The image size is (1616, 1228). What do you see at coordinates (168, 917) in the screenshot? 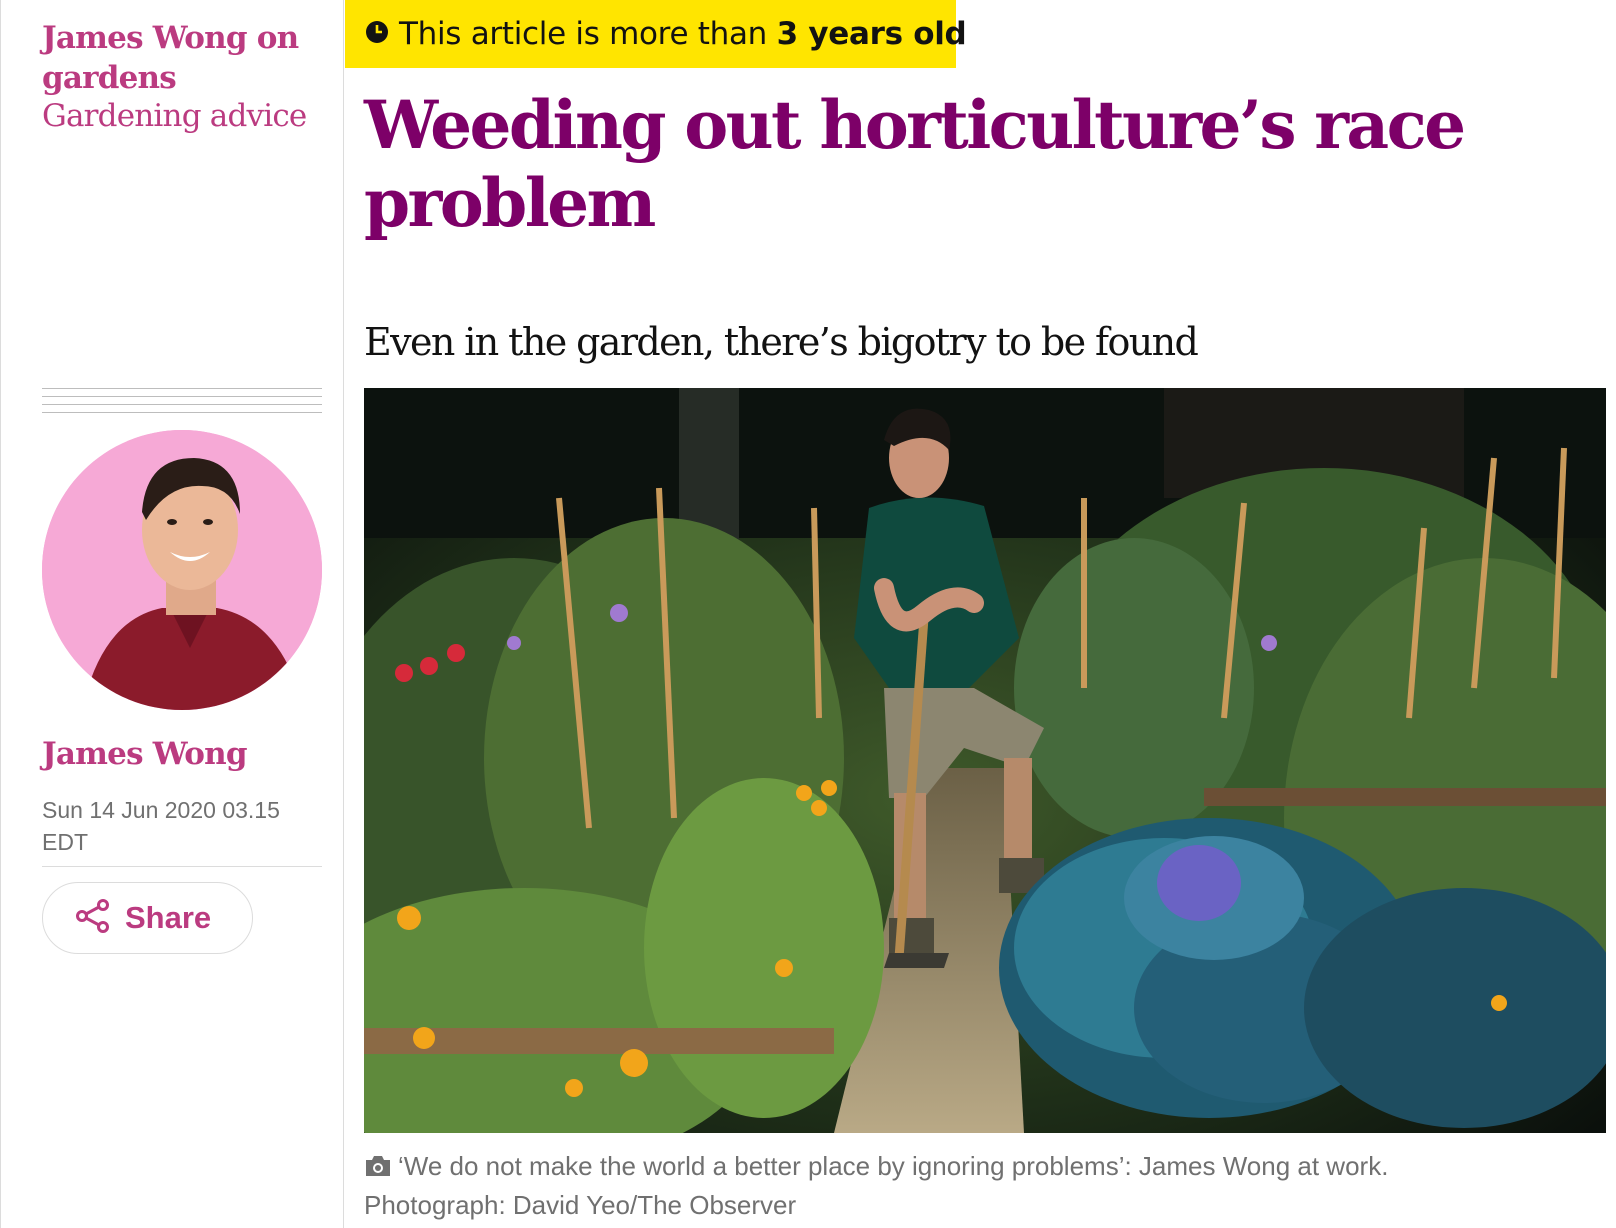
I see `share-label: Share` at bounding box center [168, 917].